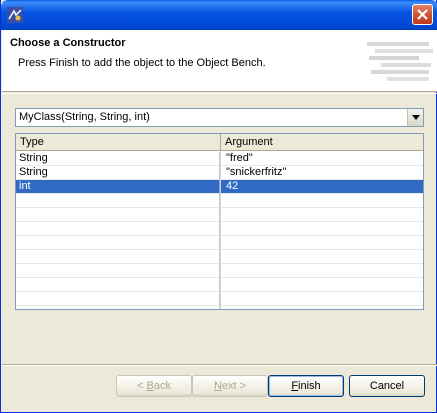 Image resolution: width=437 pixels, height=413 pixels. What do you see at coordinates (322, 142) in the screenshot?
I see `column-header-argument: Argument` at bounding box center [322, 142].